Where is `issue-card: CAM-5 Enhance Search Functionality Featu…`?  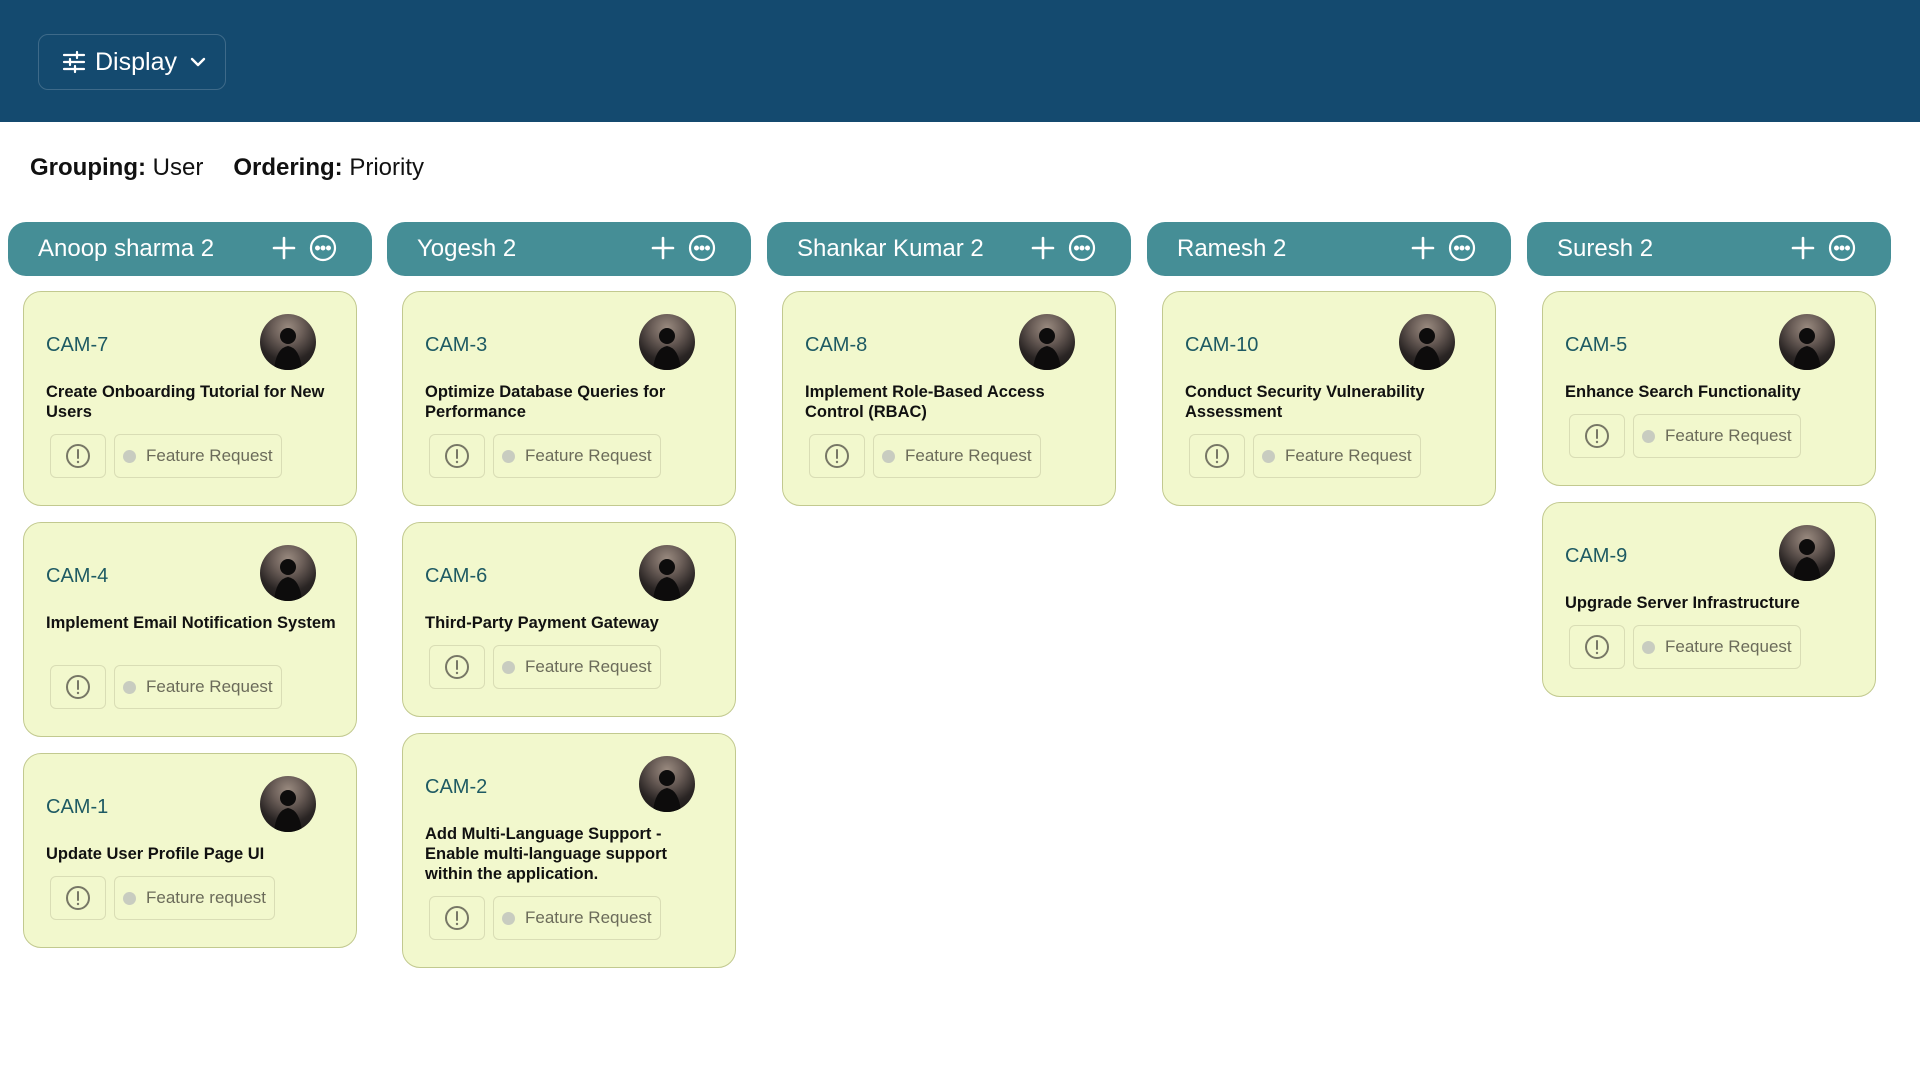 issue-card: CAM-5 Enhance Search Functionality Featu… is located at coordinates (1709, 388).